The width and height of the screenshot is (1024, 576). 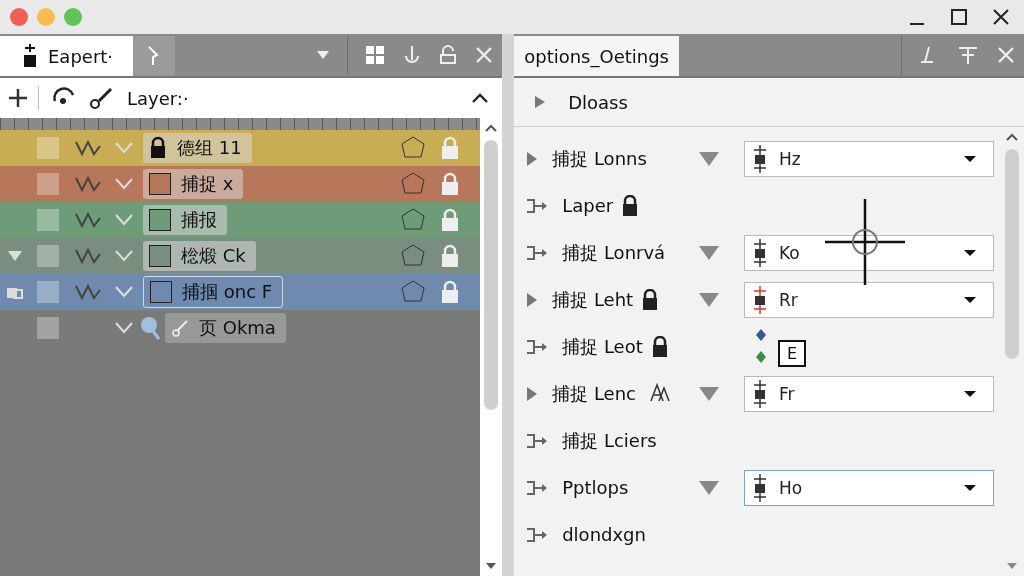 I want to click on layer-row: 德组 11, so click(x=240, y=148).